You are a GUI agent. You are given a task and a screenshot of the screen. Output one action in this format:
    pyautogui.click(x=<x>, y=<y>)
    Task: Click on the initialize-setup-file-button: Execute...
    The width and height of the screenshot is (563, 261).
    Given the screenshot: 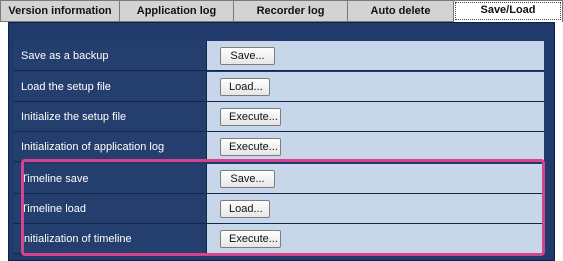 What is the action you would take?
    pyautogui.click(x=250, y=116)
    